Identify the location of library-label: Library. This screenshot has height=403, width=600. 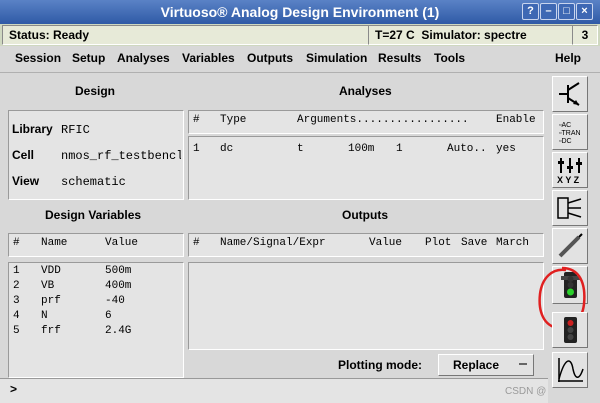
(32, 129).